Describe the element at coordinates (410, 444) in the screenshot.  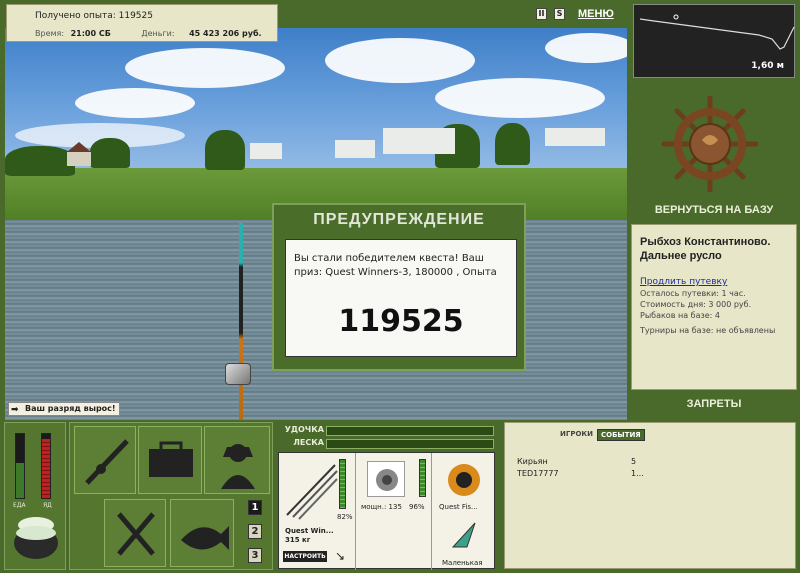
I see `line-tension-bar` at that location.